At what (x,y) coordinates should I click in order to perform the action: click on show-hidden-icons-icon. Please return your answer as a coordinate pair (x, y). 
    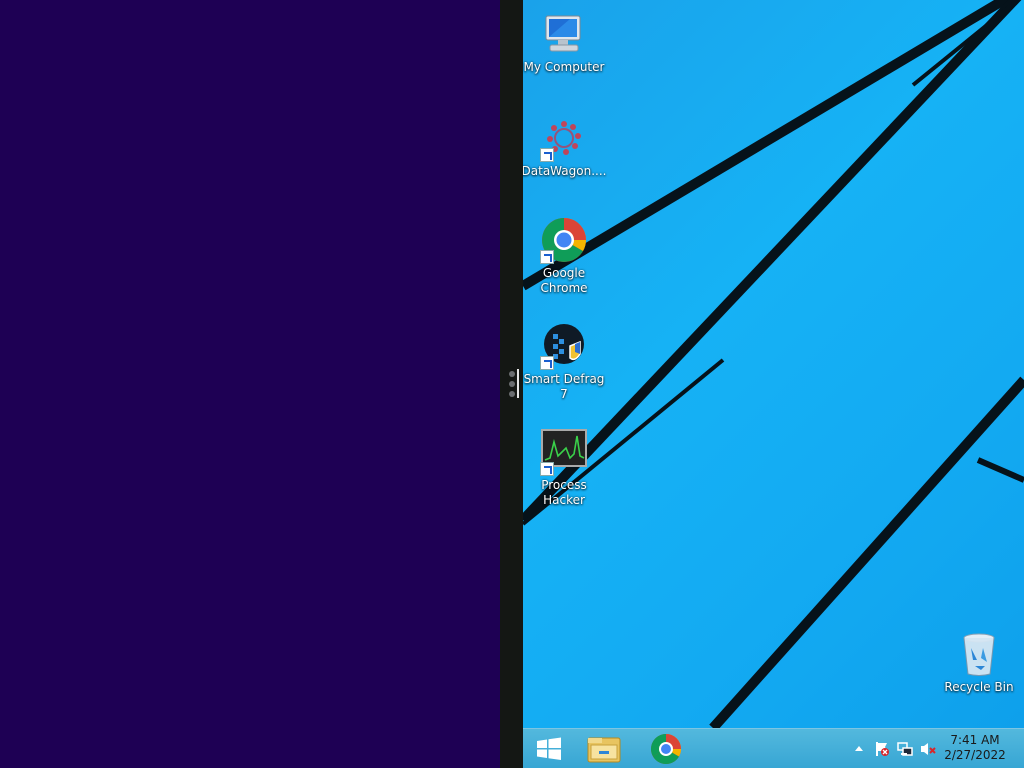
    Looking at the image, I should click on (859, 748).